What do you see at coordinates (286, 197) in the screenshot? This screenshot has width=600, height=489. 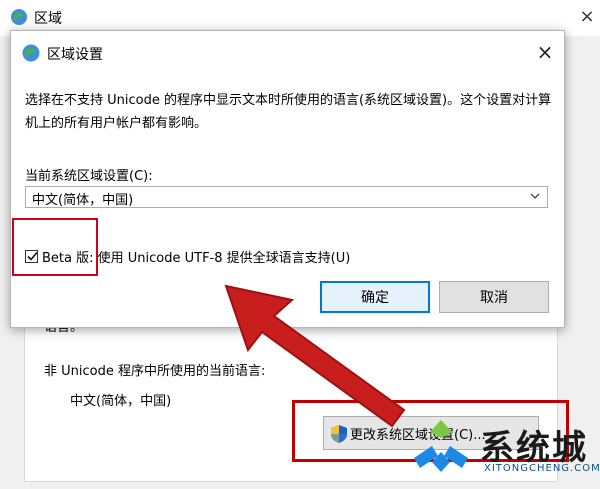 I see `system-locale-dropdown: 中文(简体，中国)` at bounding box center [286, 197].